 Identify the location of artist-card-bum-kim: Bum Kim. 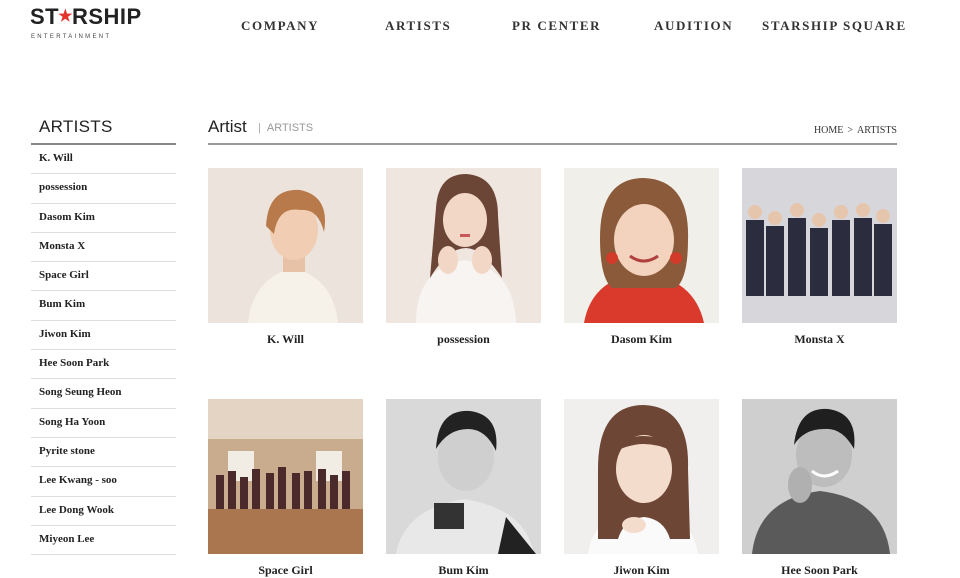
(463, 488).